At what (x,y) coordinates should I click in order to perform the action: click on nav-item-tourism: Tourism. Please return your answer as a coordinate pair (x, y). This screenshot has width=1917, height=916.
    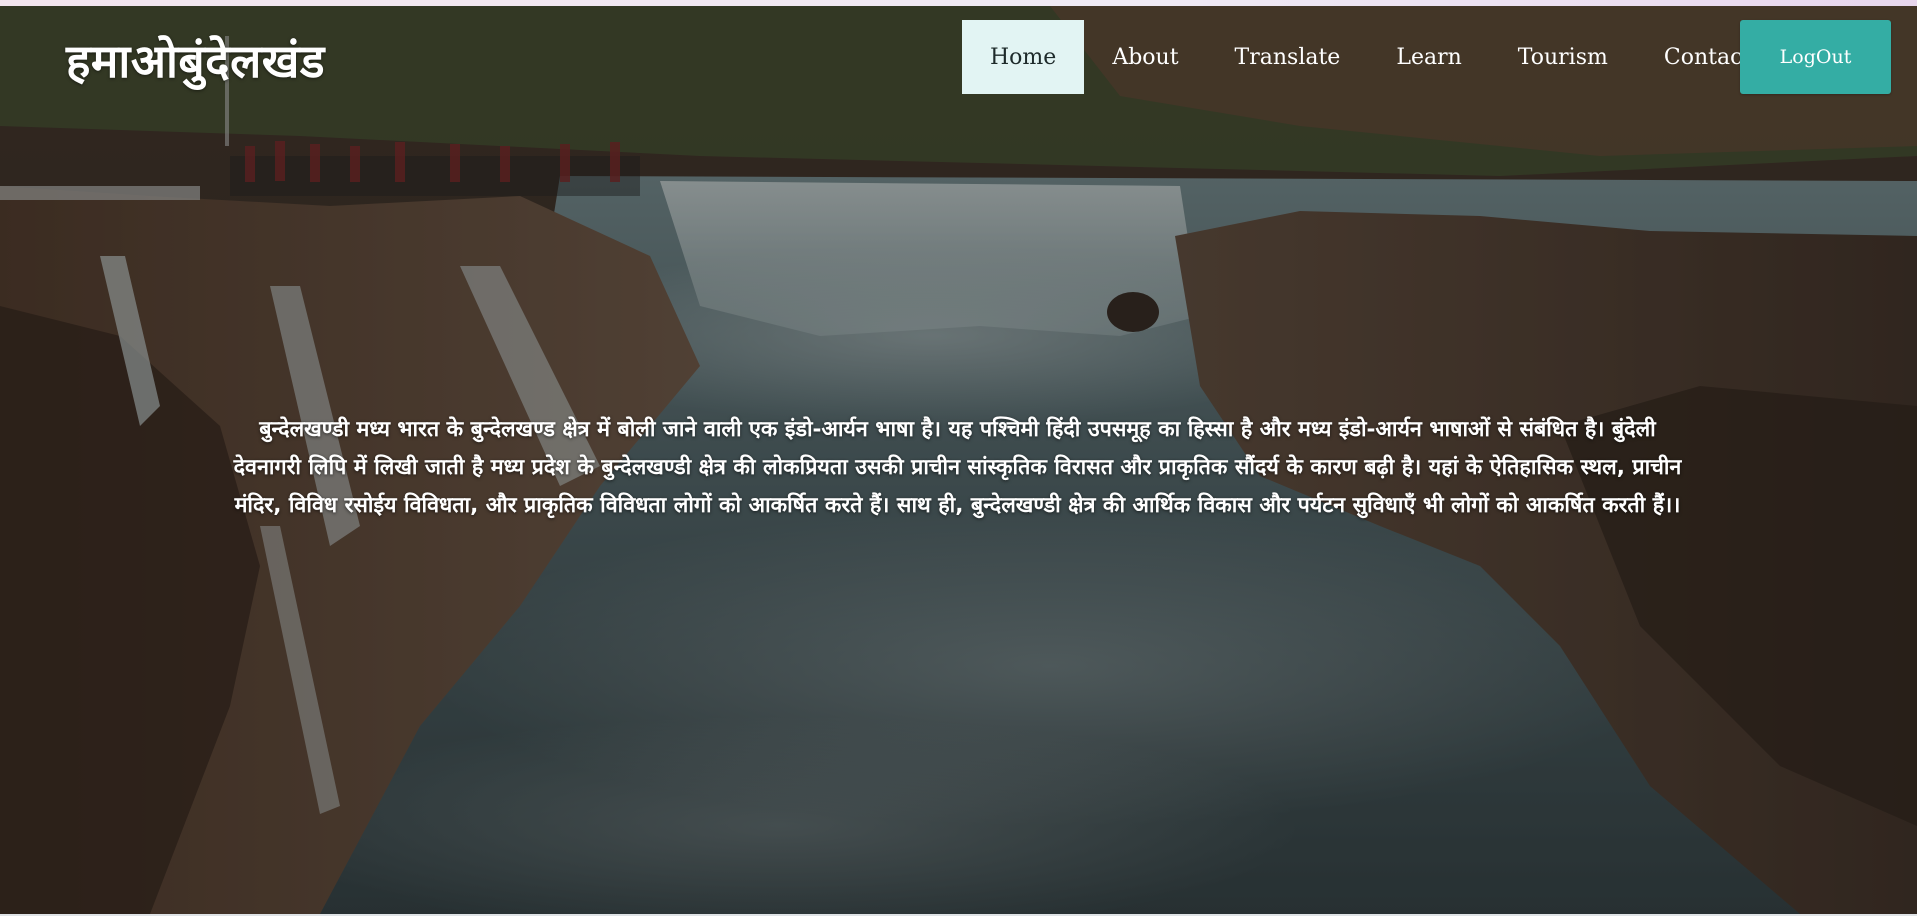
    Looking at the image, I should click on (1563, 57).